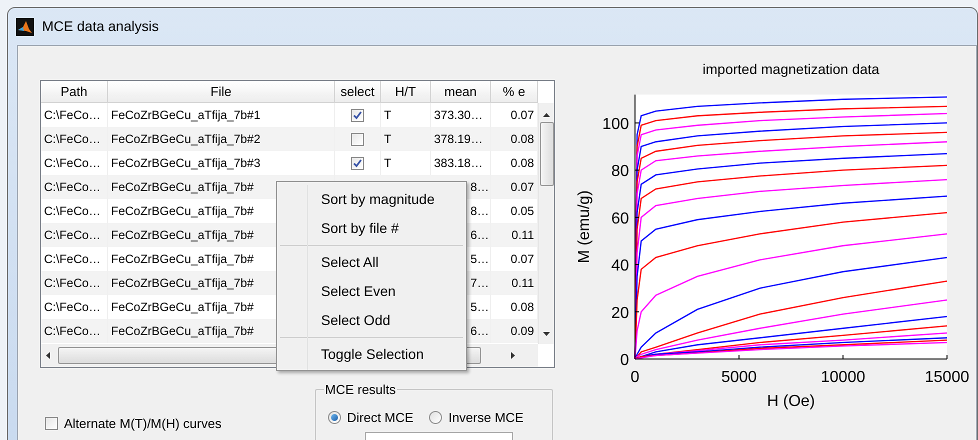 The image size is (978, 440). I want to click on y-tick-label: 20, so click(620, 313).